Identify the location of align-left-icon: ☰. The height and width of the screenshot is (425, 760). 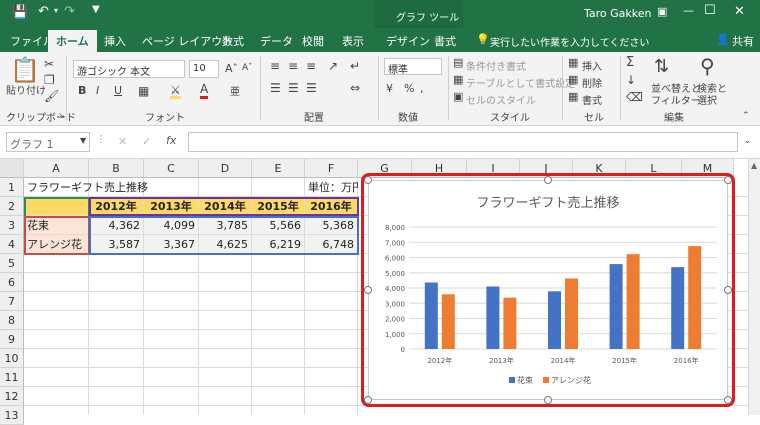
(275, 88).